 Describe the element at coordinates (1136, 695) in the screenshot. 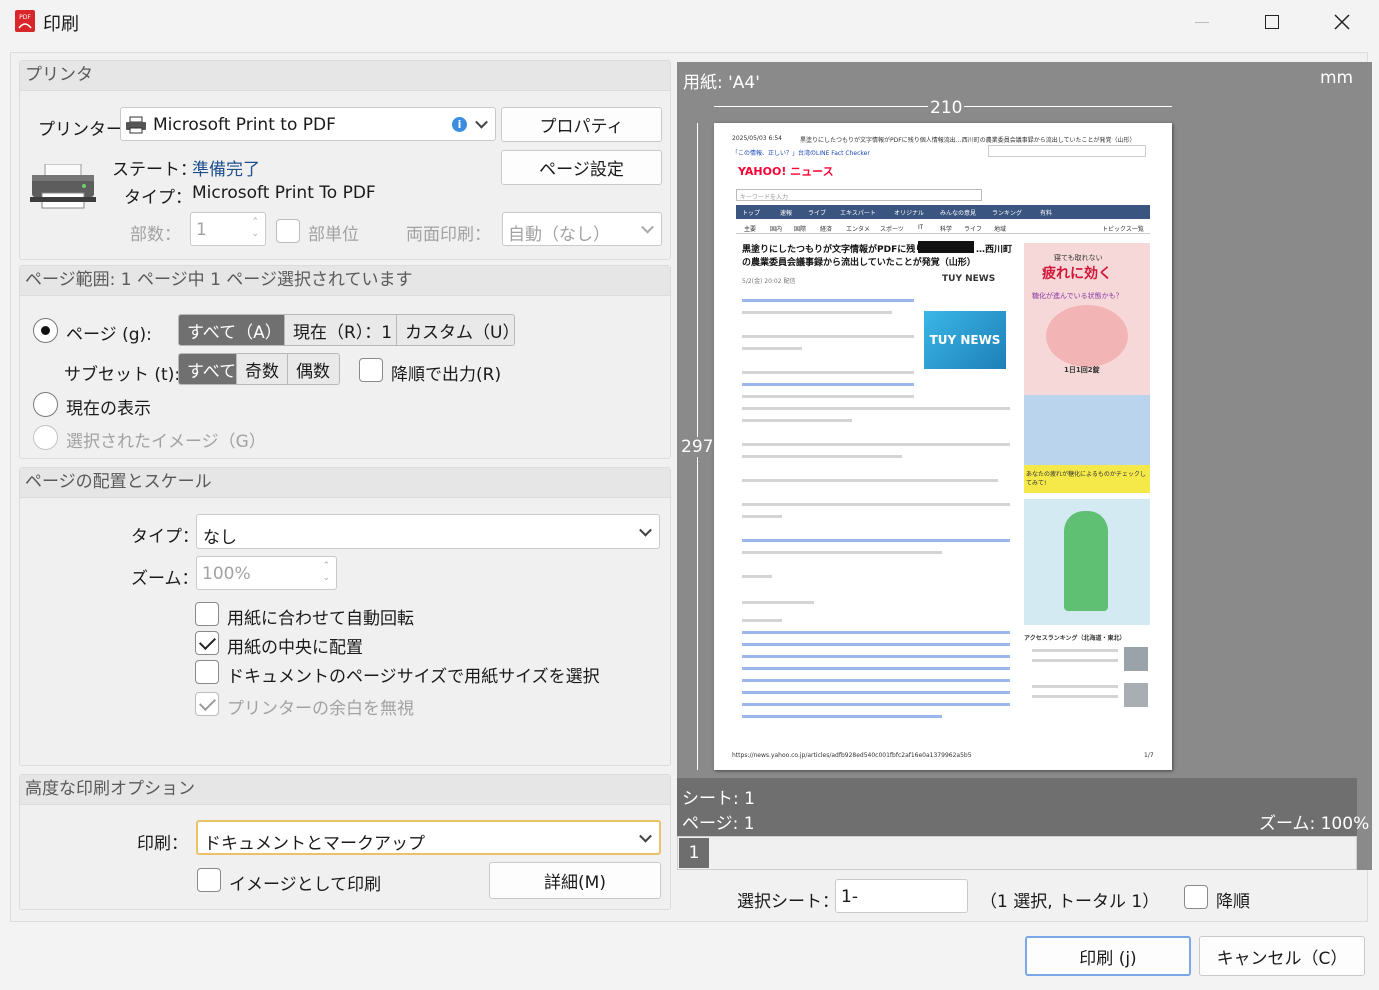

I see `doc-ranking-thumb` at that location.